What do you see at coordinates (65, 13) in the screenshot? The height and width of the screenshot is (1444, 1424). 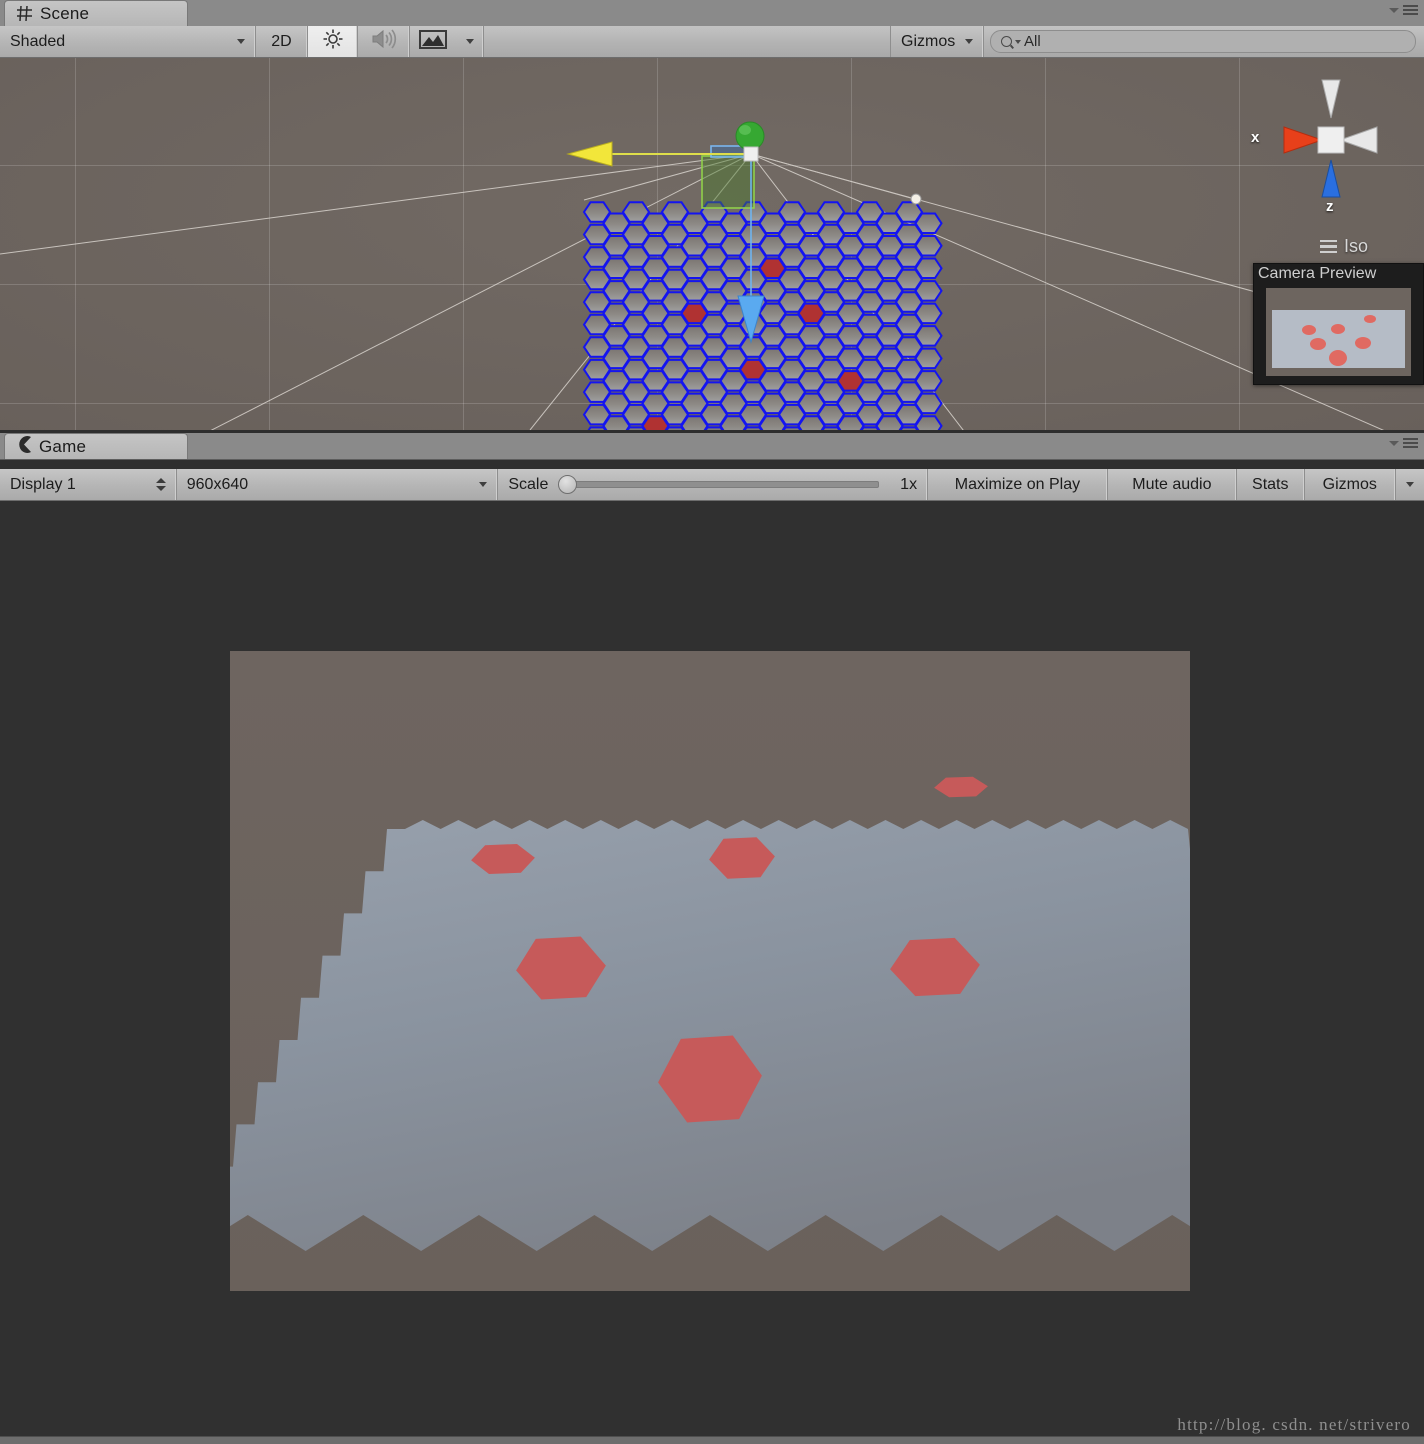 I see `tab-scene-label: Scene` at bounding box center [65, 13].